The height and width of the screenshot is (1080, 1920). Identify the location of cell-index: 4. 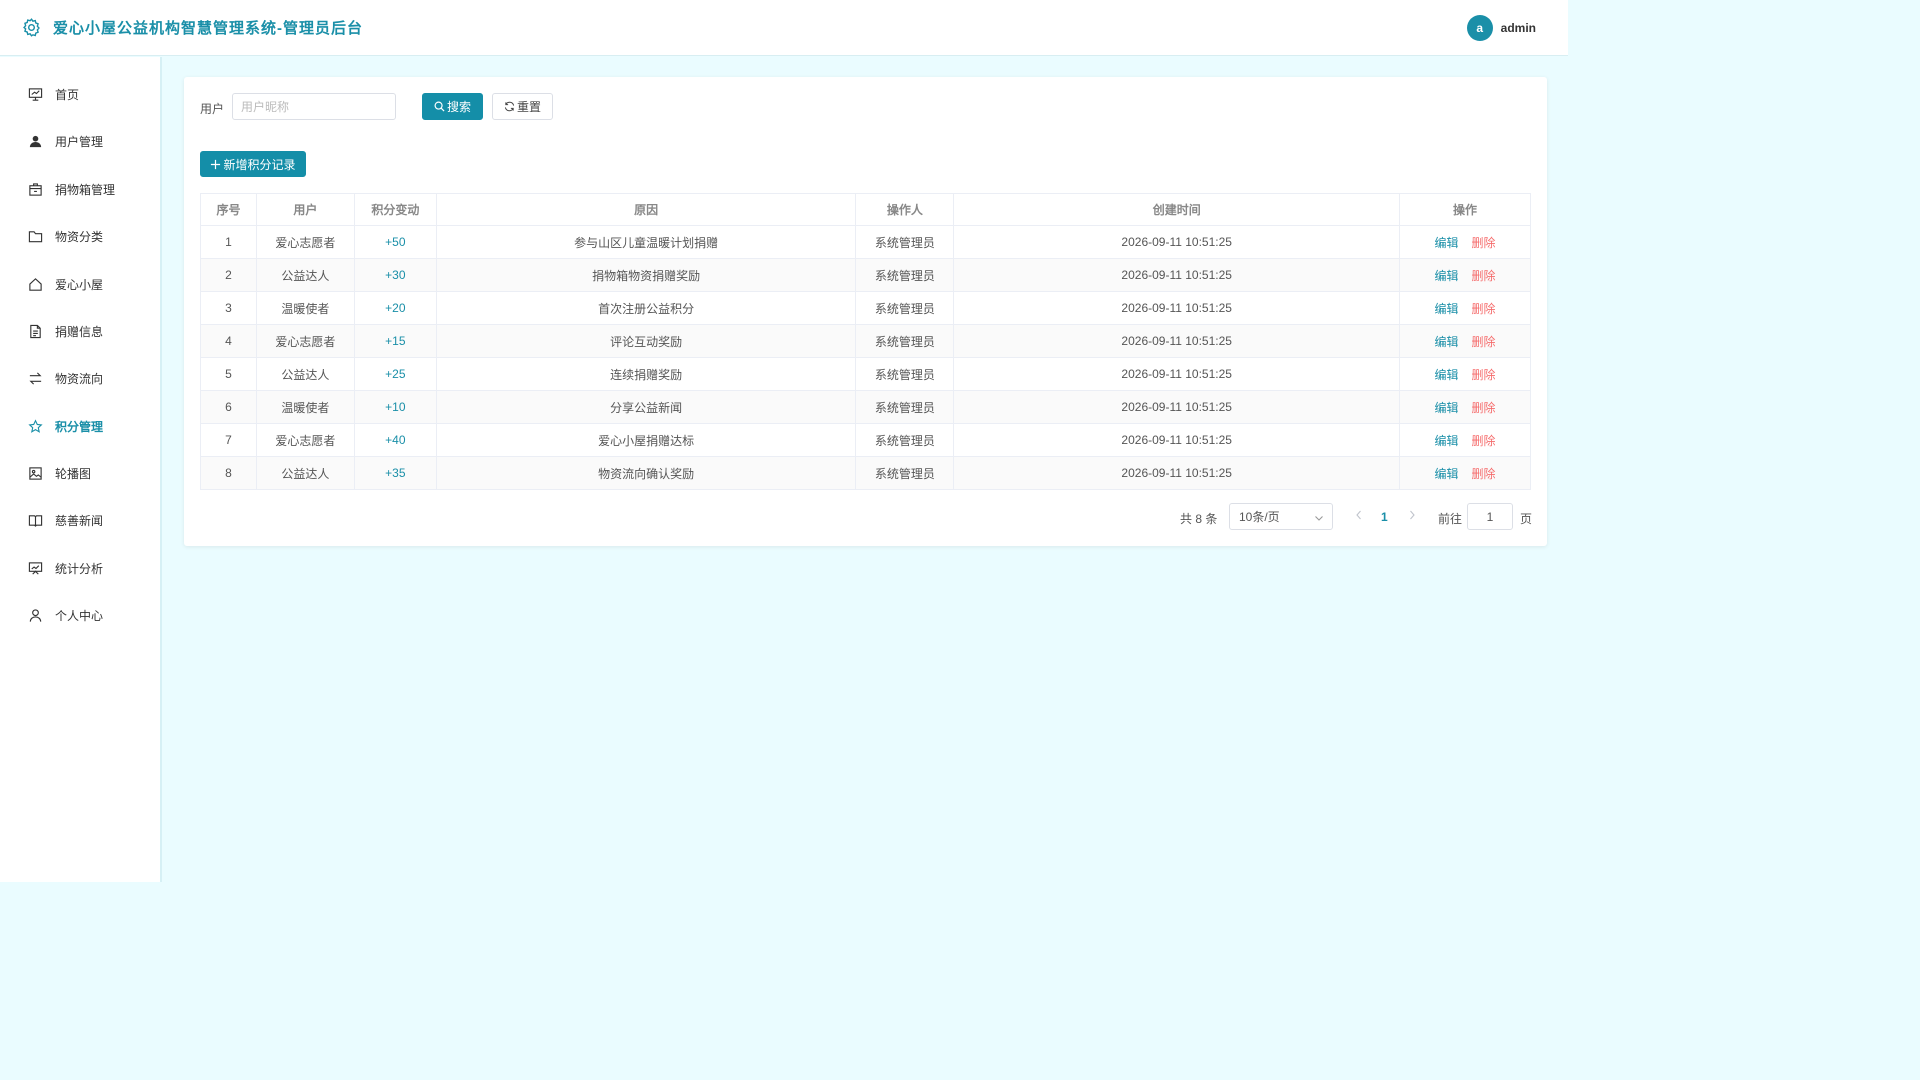
(228, 341).